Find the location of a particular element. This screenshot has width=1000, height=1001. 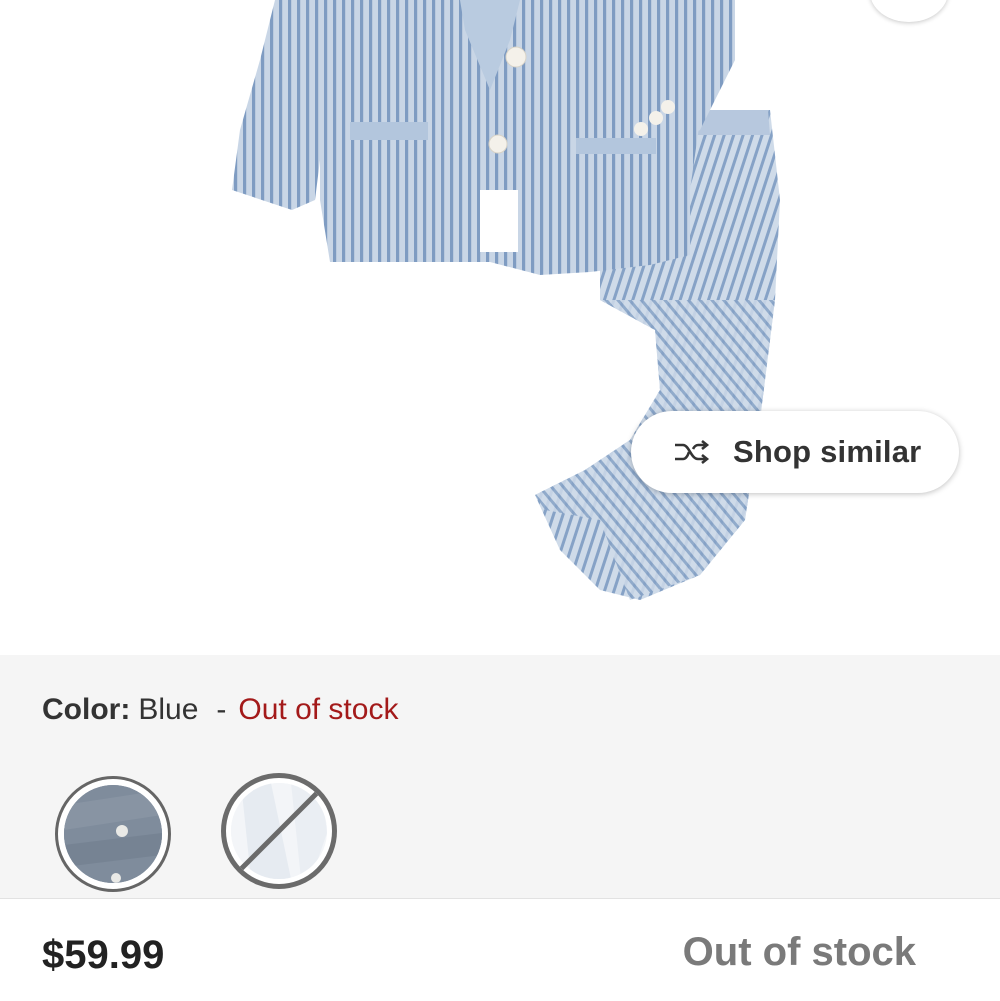

color-label: Color: is located at coordinates (86, 709).